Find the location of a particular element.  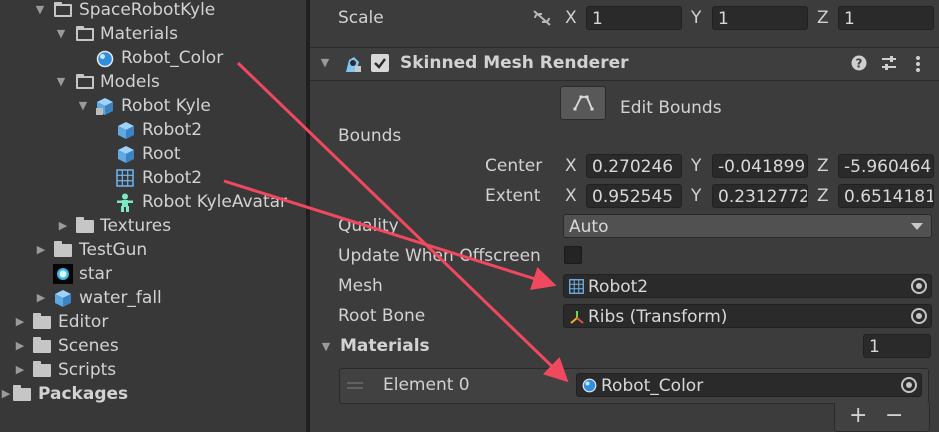

materials-fold-arrow-icon: ▼ is located at coordinates (326, 347).